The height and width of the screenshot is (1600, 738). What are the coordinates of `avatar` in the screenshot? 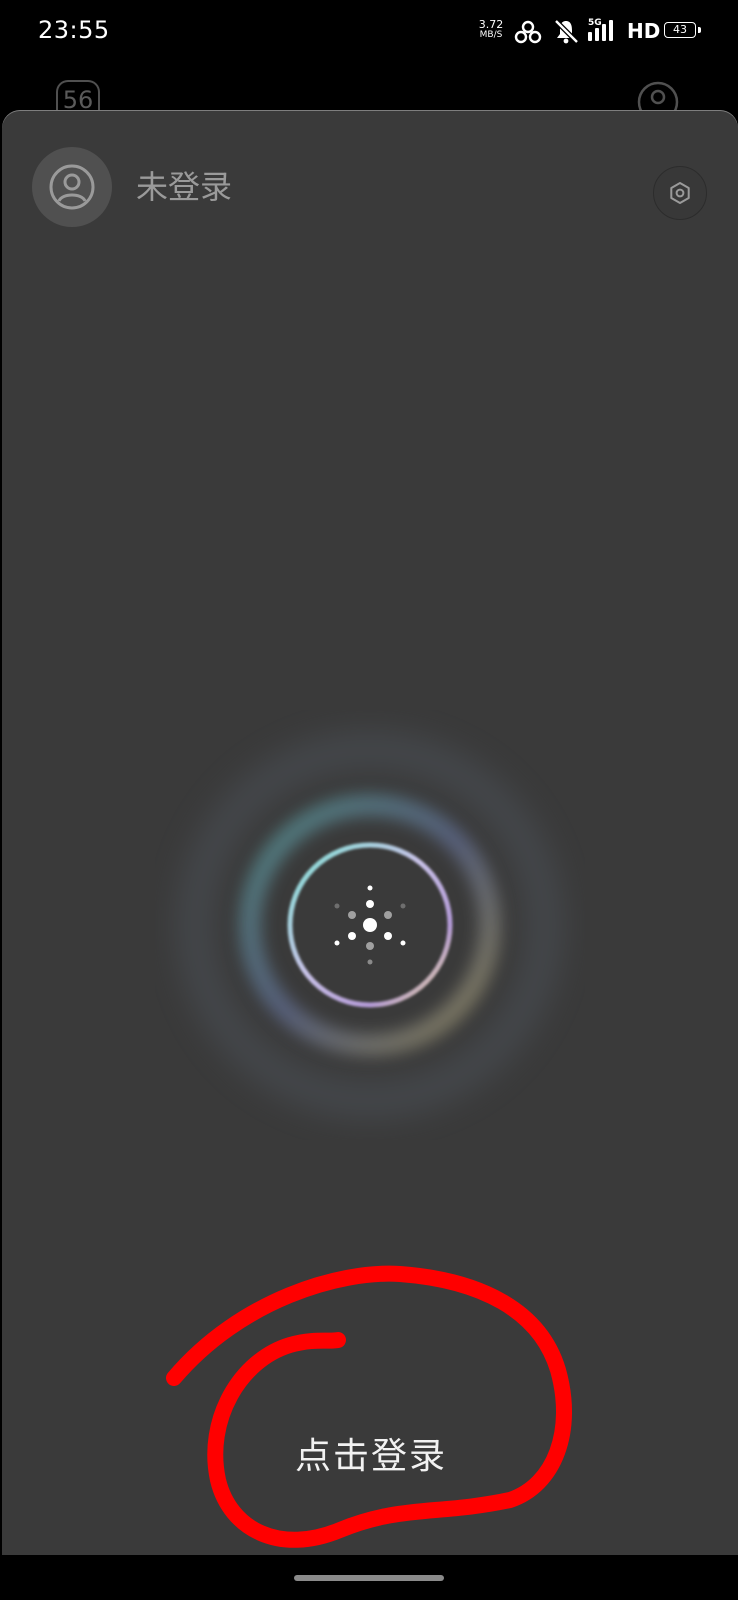 It's located at (72, 187).